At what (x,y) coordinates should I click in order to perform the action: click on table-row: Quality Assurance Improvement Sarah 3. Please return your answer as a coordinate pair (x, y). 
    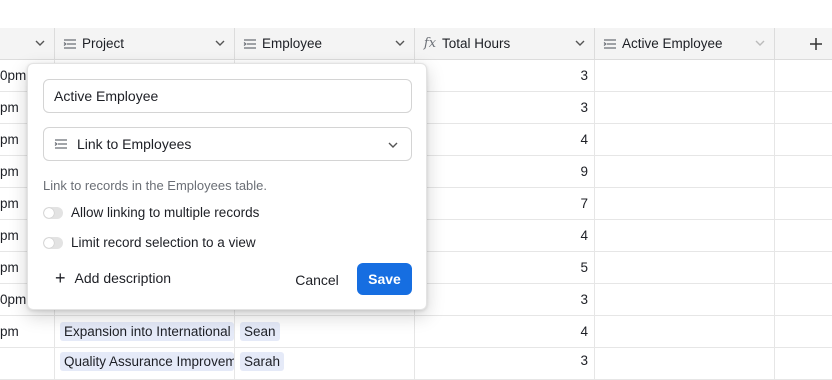
    Looking at the image, I should click on (416, 364).